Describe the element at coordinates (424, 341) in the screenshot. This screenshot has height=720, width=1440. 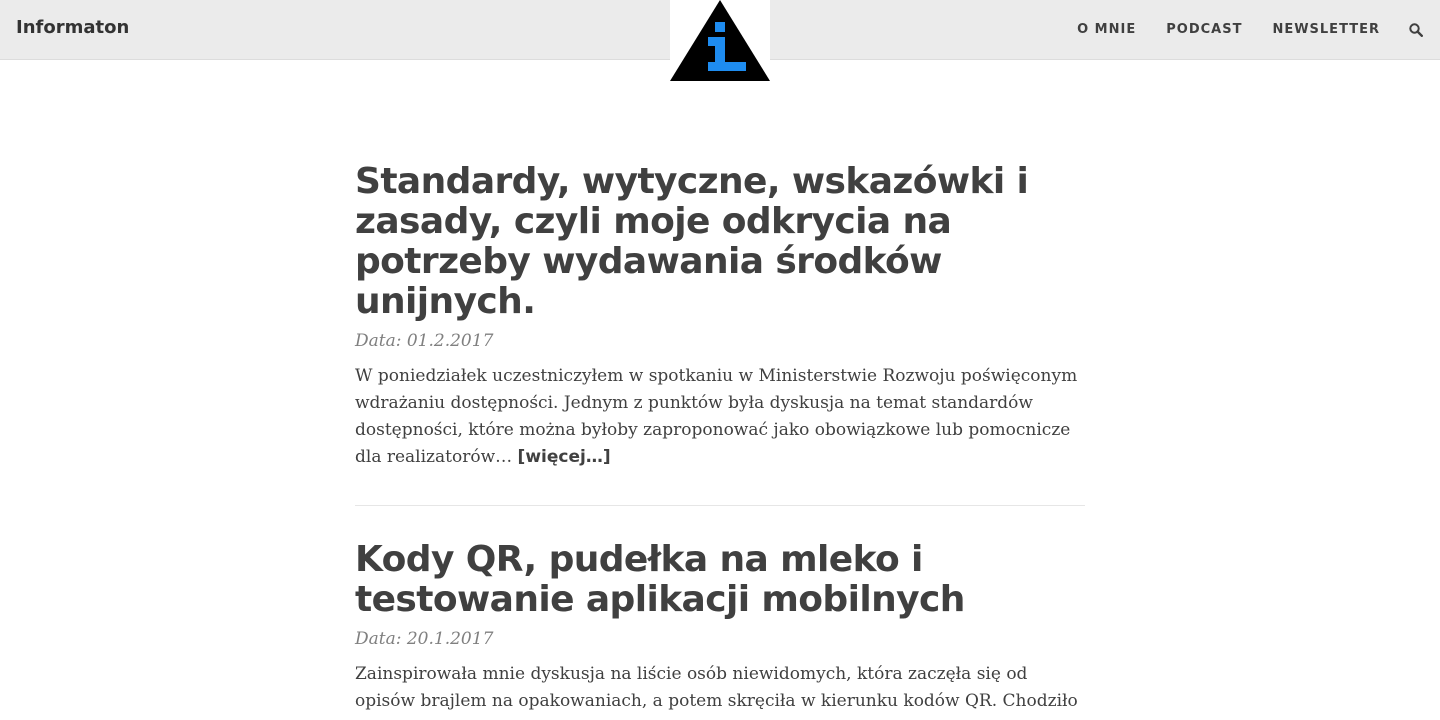
I see `post-date: Data: 01.2.2017` at that location.